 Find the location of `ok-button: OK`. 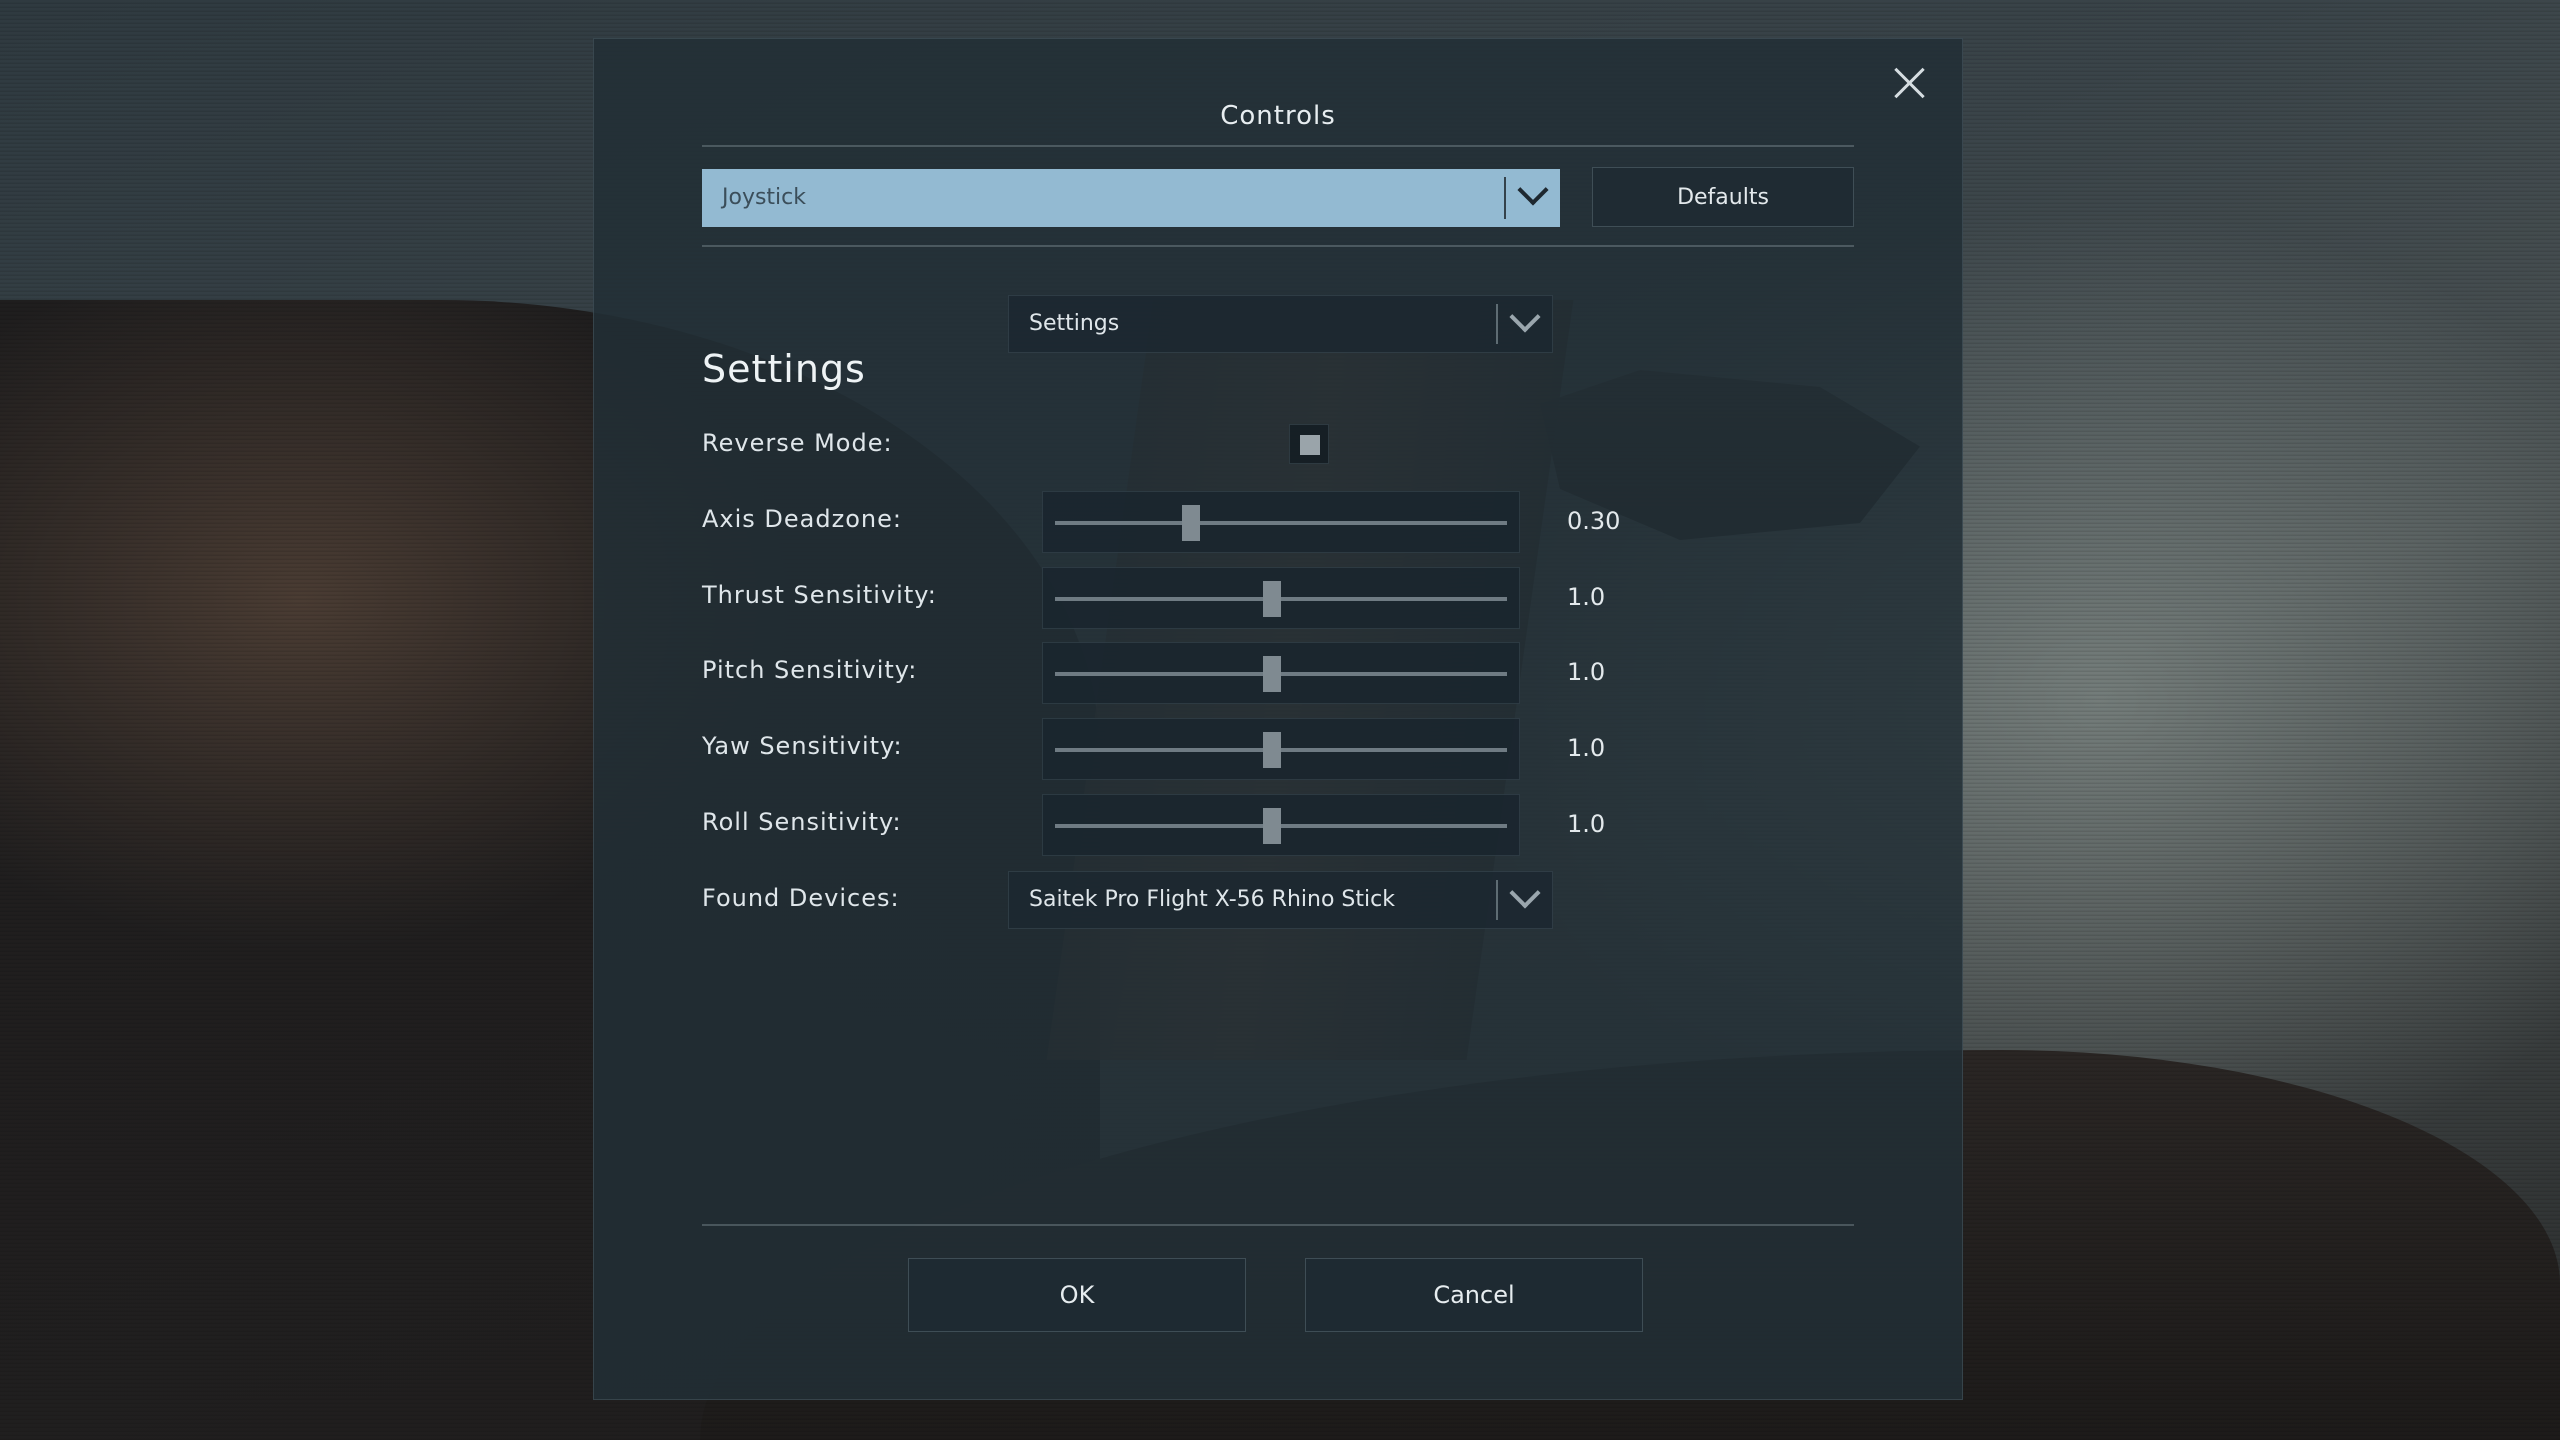

ok-button: OK is located at coordinates (1077, 1295).